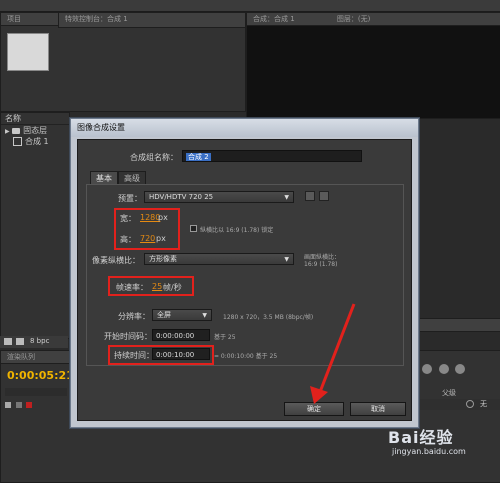 Image resolution: width=500 pixels, height=483 pixels. Describe the element at coordinates (237, 230) in the screenshot. I see `lock-aspect-label: 纵横比以 16:9 (1.78) 锁定` at that location.